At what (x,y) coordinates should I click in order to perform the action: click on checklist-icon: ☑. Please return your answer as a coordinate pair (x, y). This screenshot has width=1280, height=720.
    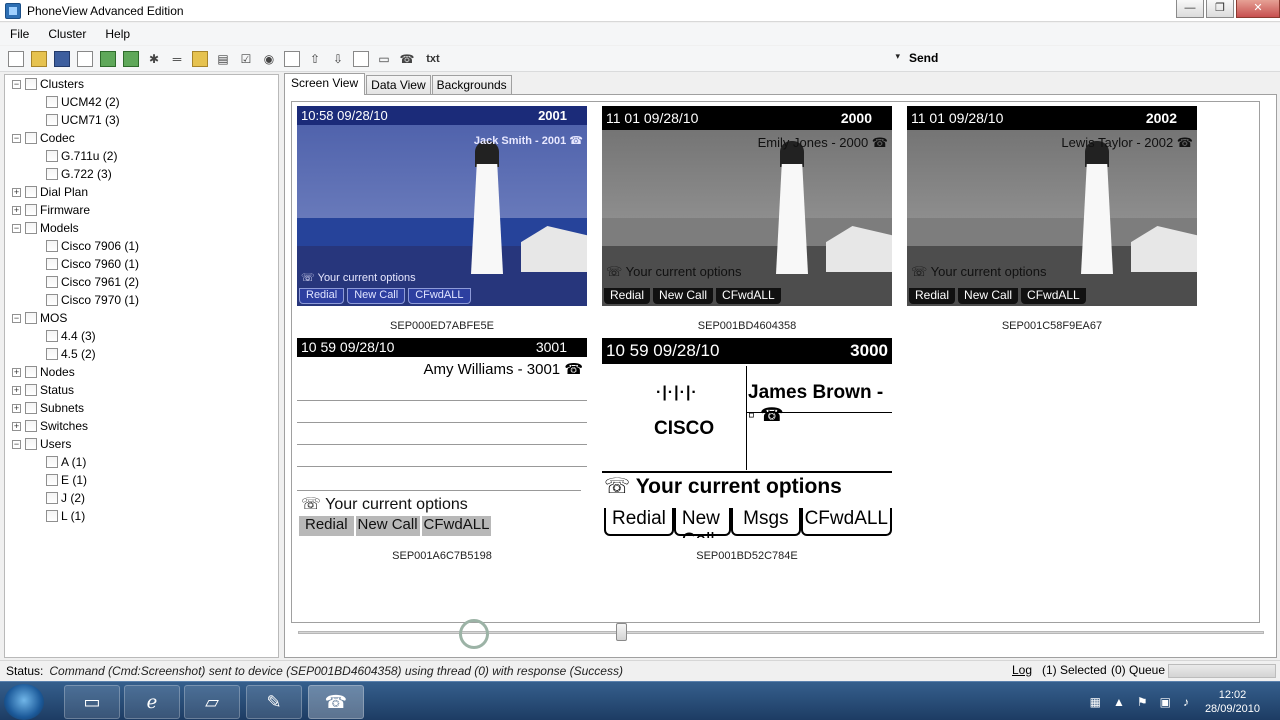
    Looking at the image, I should click on (246, 59).